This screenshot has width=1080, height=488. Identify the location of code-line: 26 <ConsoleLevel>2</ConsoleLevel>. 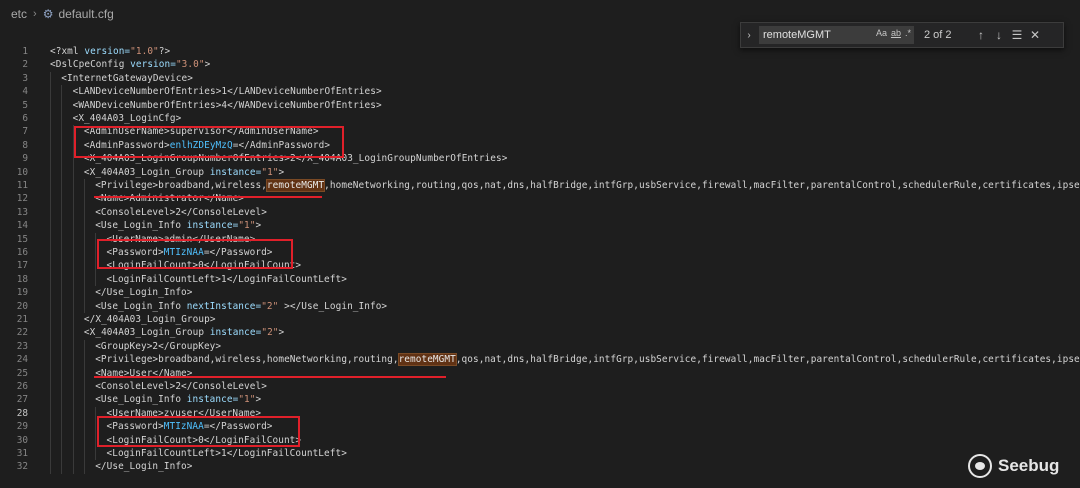
(540, 387).